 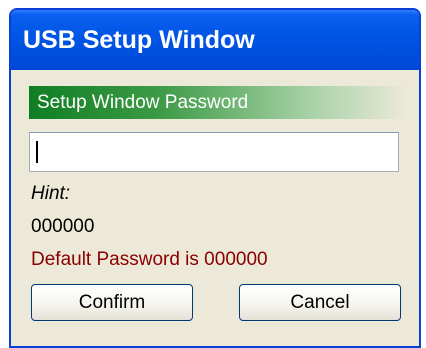 What do you see at coordinates (51, 193) in the screenshot?
I see `hint-label: Hint:` at bounding box center [51, 193].